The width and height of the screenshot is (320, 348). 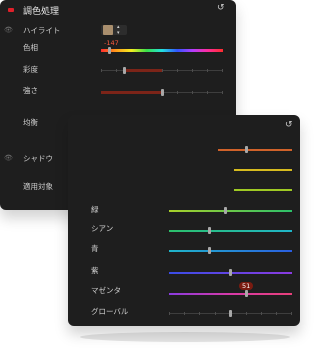 I want to click on saturation-label: 彩度, so click(x=30, y=69).